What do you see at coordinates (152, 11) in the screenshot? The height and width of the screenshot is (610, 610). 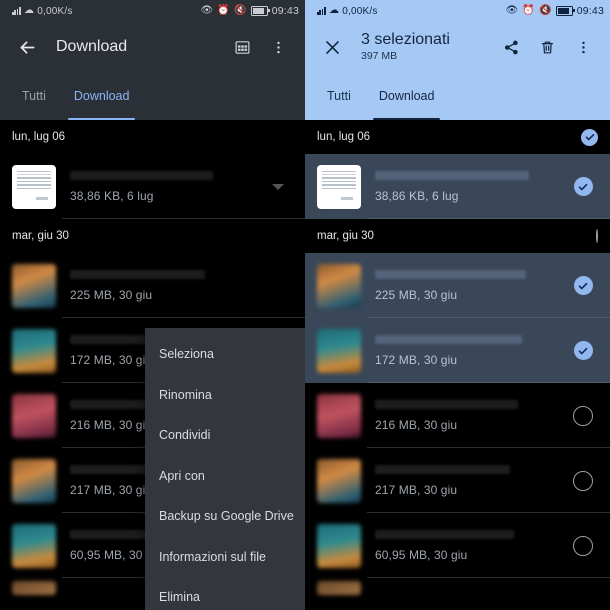 I see `status-bar-left: ☁ 0,00K/s 👁 ⏰ 🔇 09:43` at bounding box center [152, 11].